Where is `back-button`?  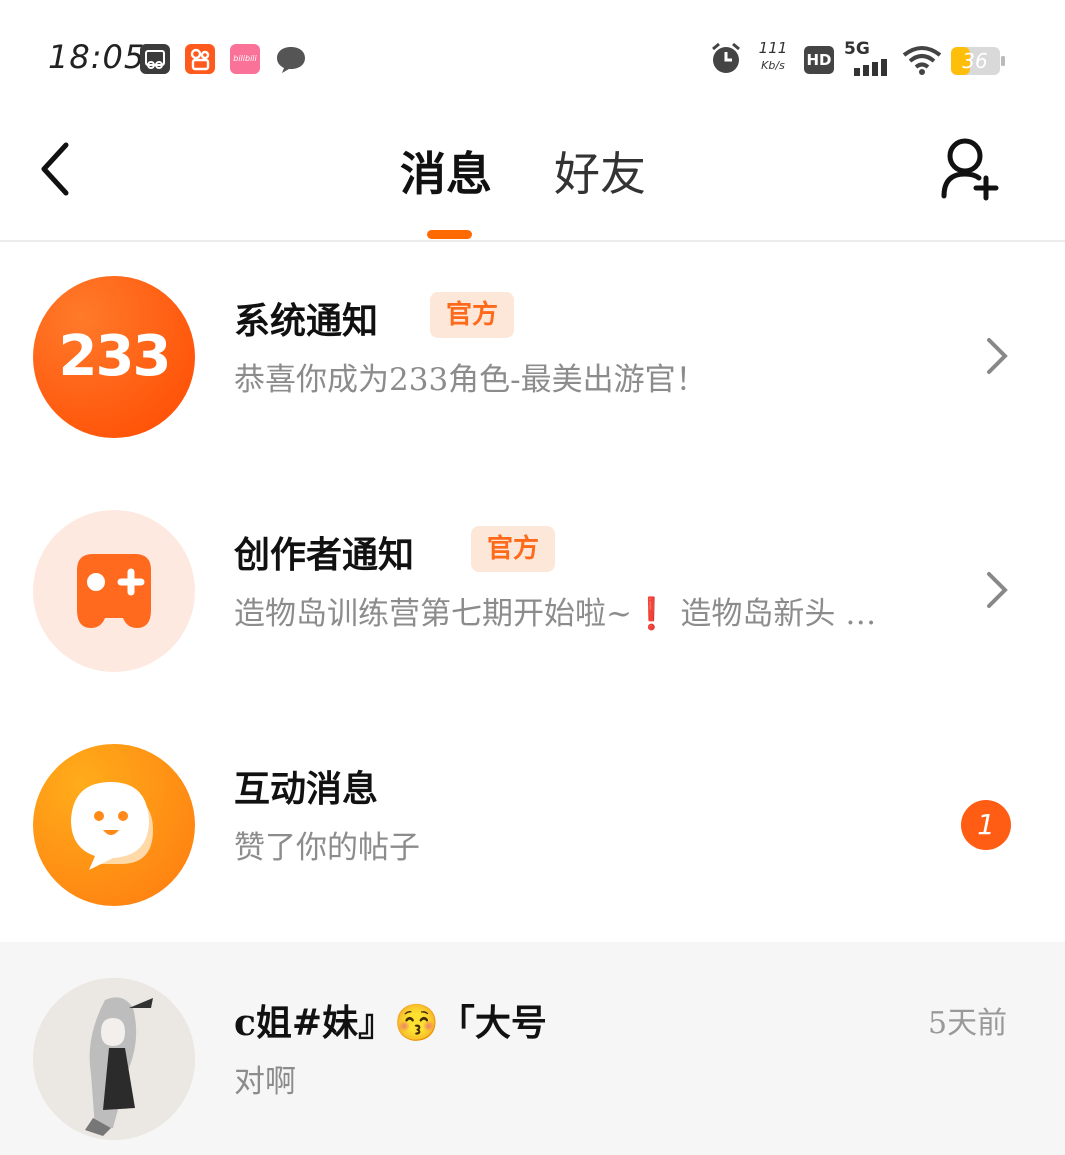
back-button is located at coordinates (55, 171).